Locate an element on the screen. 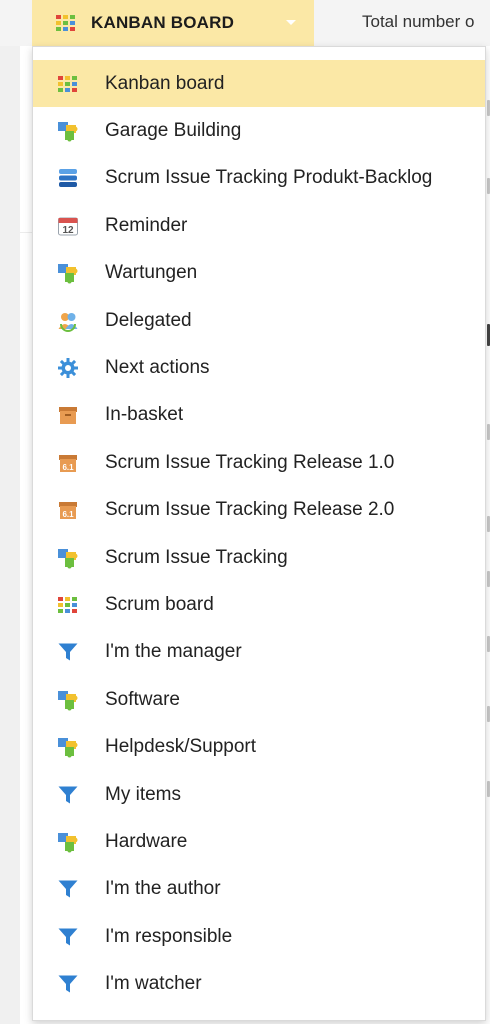  menu-item-scrum-issue-tracking-release-1-0: 6.1 Scrum Issue Tracking Release 1.0 is located at coordinates (259, 462).